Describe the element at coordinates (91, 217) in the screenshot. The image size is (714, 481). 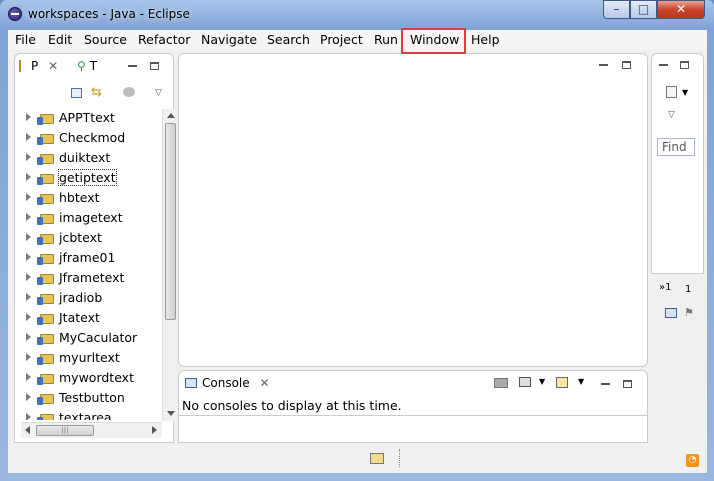
I see `tree-item-label: imagetext` at that location.